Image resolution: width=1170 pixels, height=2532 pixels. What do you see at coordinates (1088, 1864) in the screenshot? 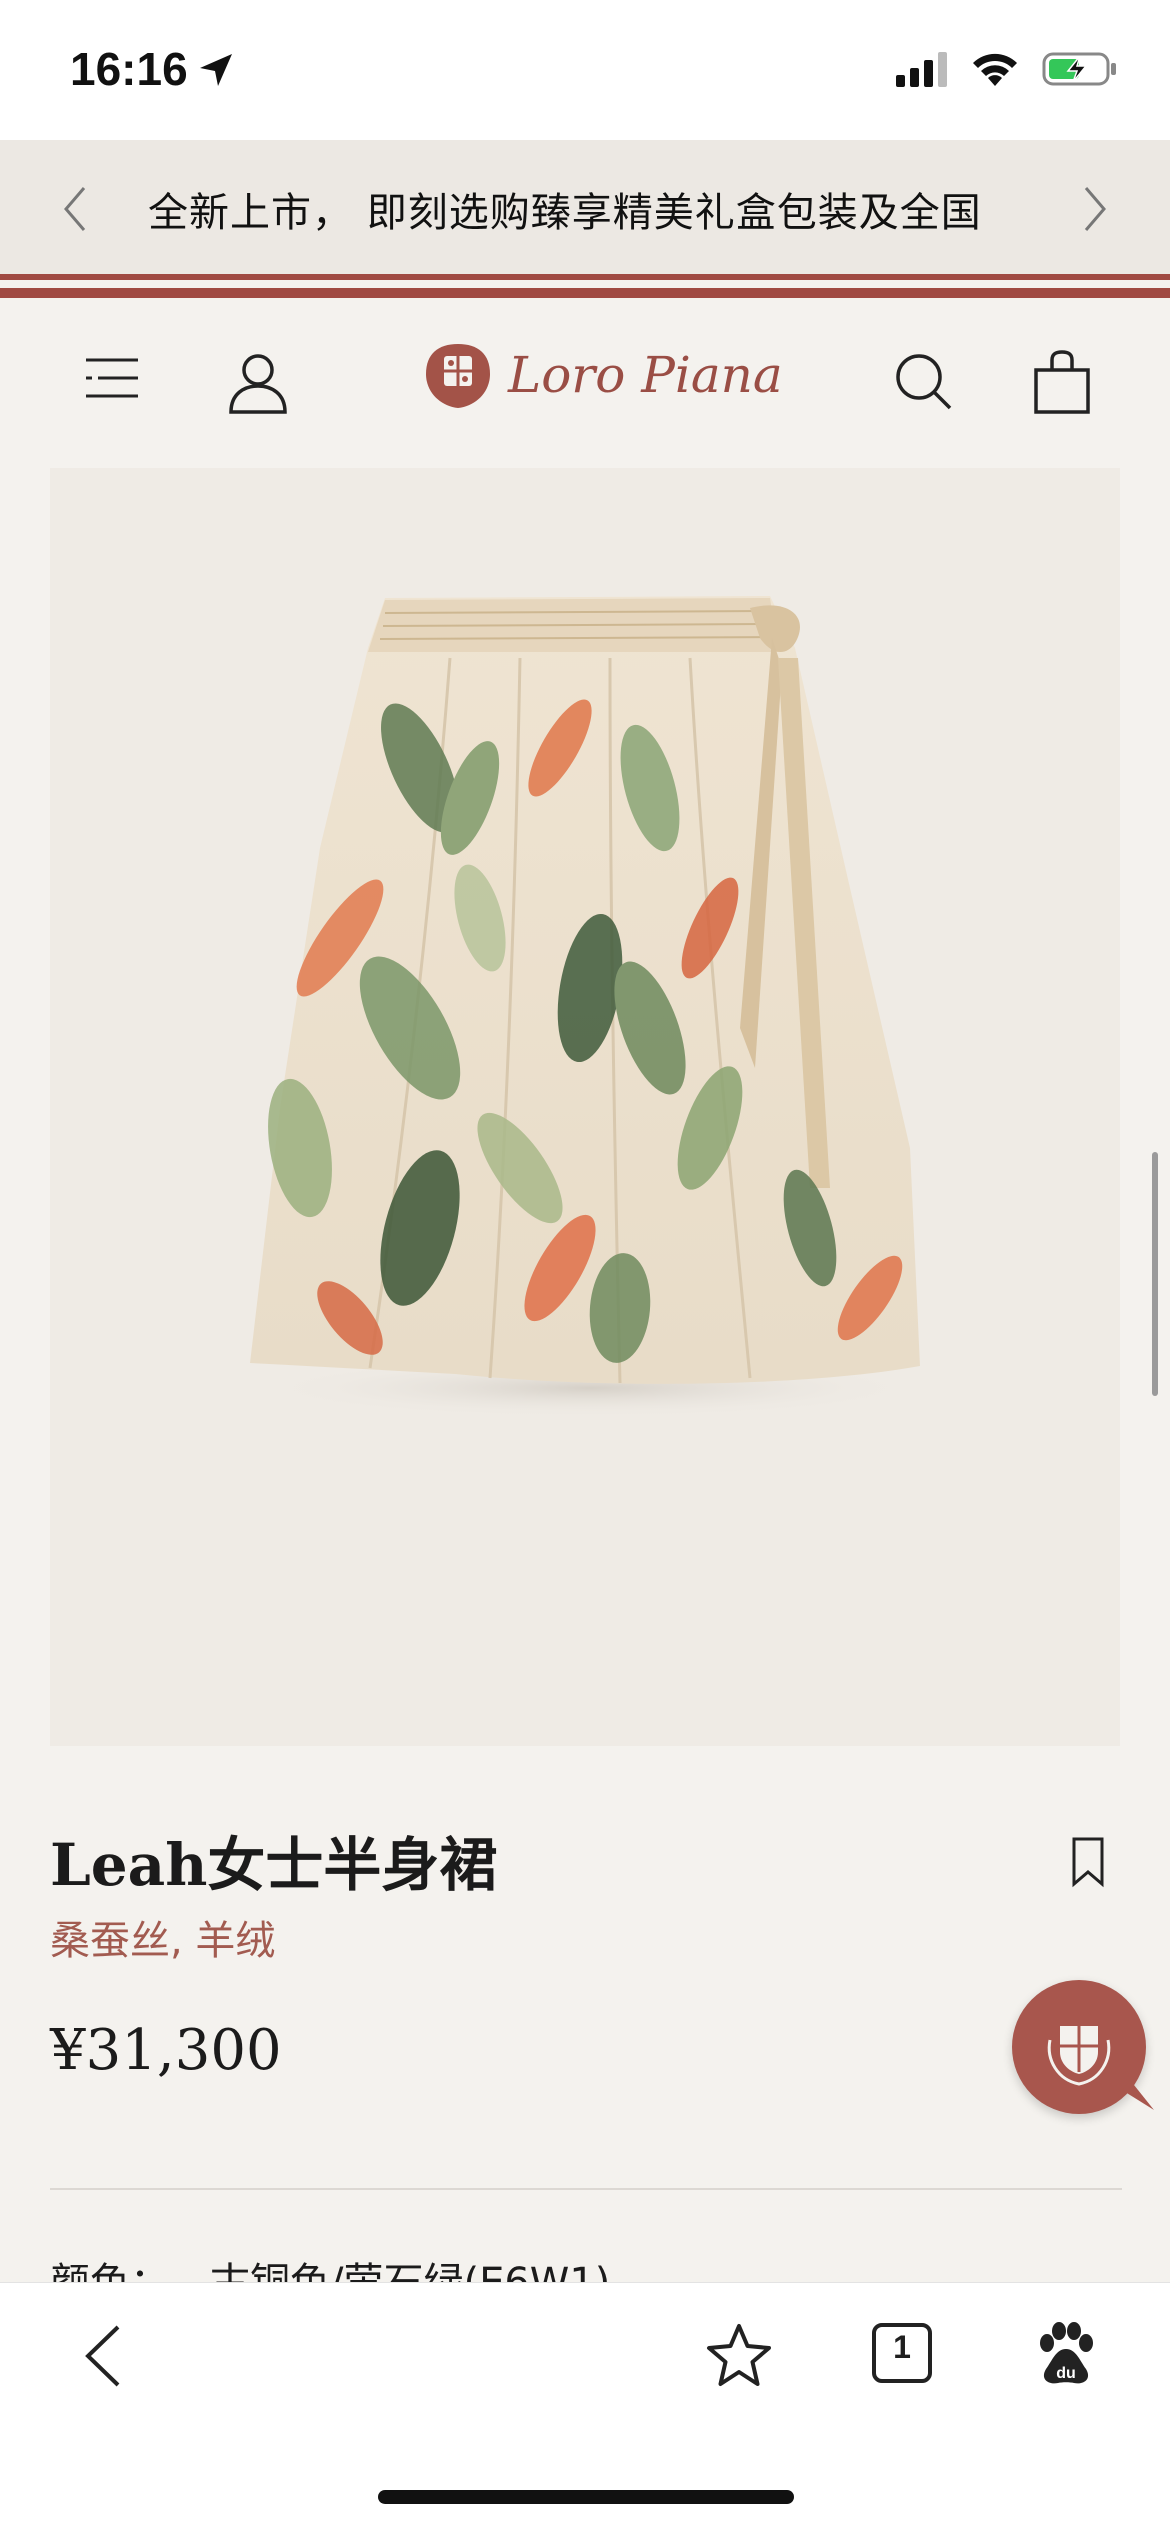
I see `bookmark-icon` at bounding box center [1088, 1864].